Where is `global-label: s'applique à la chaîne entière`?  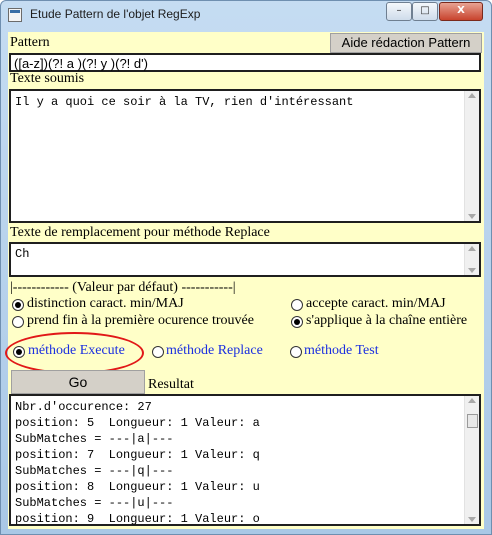
global-label: s'applique à la chaîne entière is located at coordinates (386, 321).